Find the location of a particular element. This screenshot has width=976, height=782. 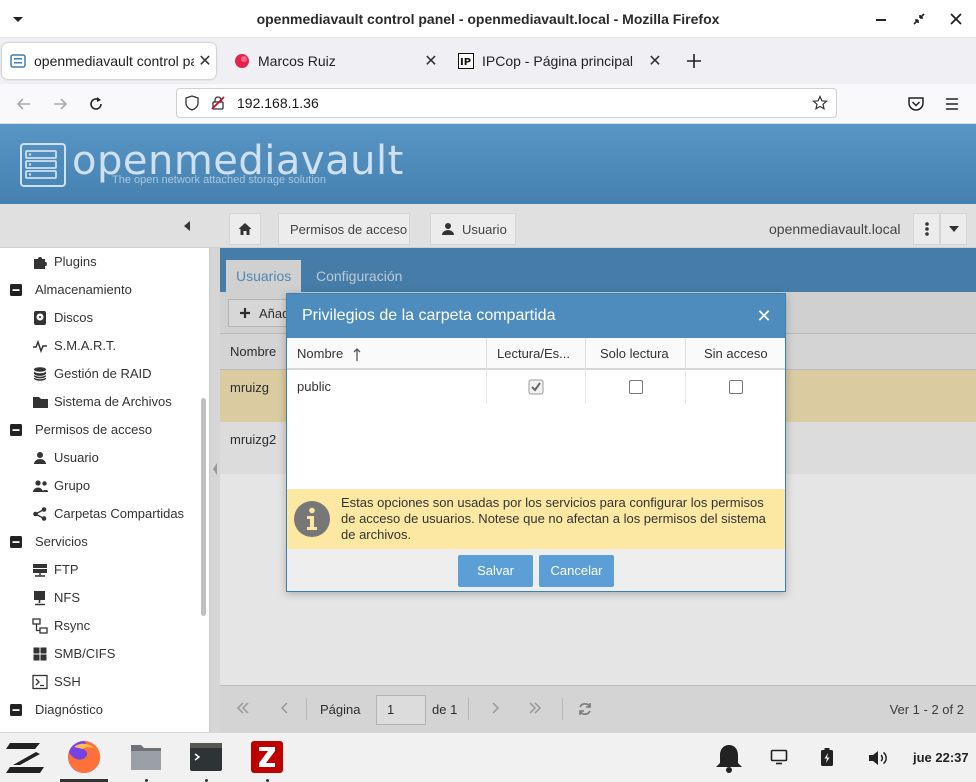

cancel-button: Cancelar is located at coordinates (576, 571).